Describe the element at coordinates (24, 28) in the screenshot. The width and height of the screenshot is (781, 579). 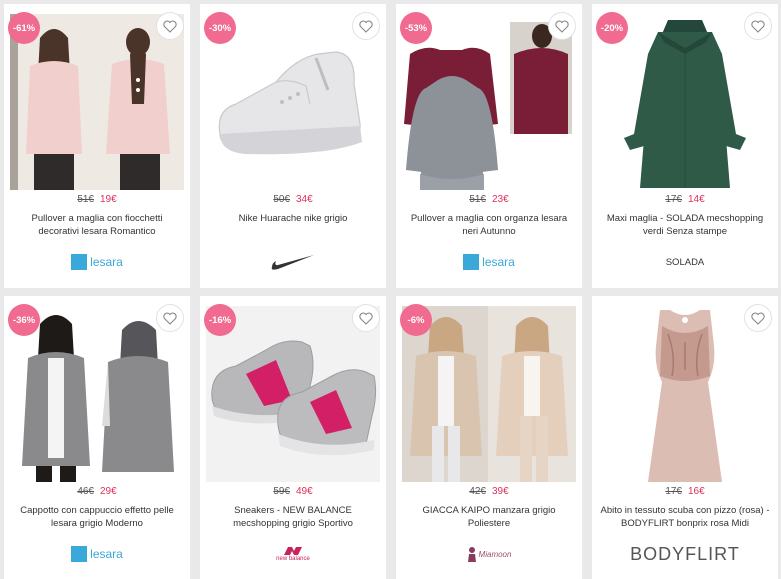
I see `discount-badge: -61%` at that location.